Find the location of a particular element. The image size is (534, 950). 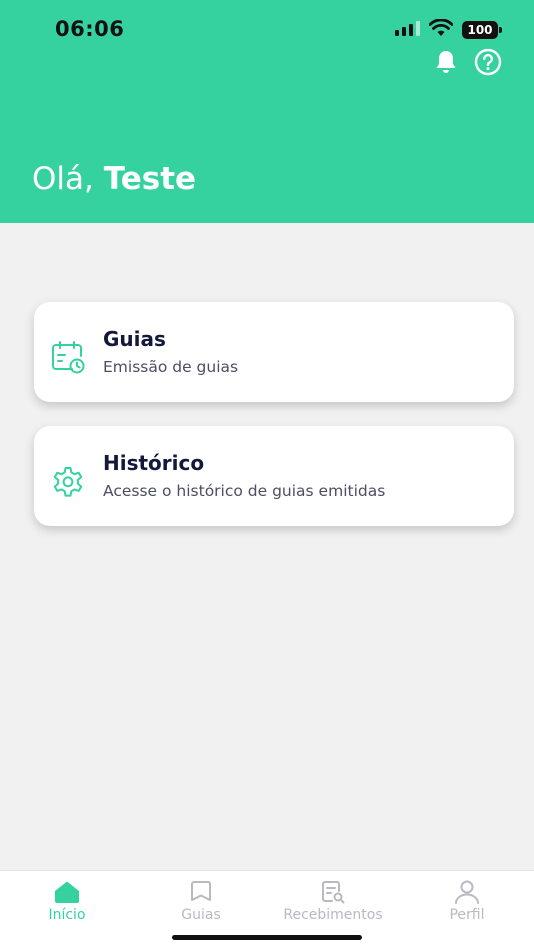

card-subtitle: Acesse o histórico de guias emitidas is located at coordinates (244, 491).